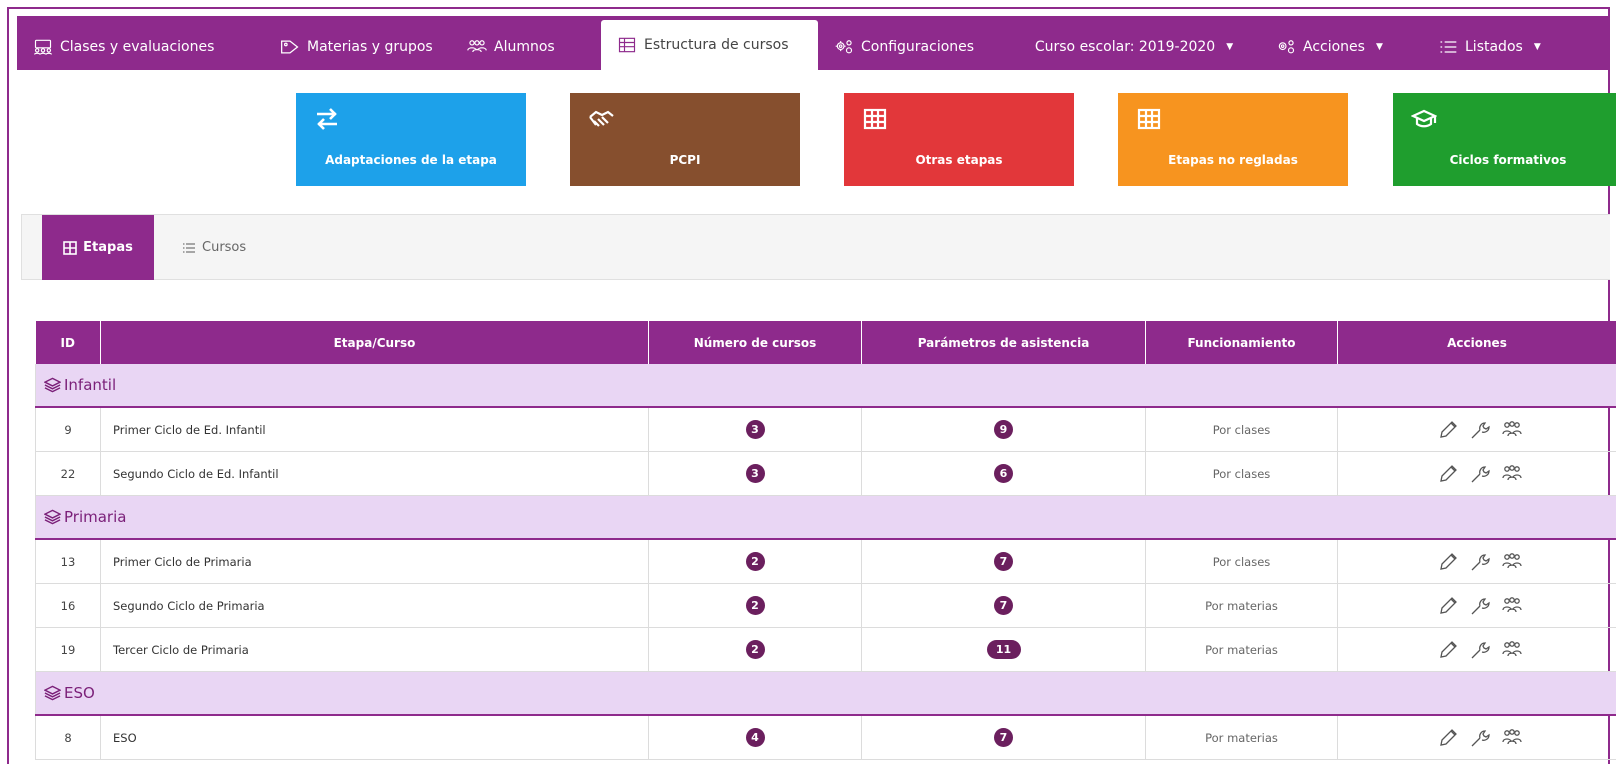 This screenshot has height=764, width=1616. What do you see at coordinates (1334, 47) in the screenshot?
I see `acciones-label: Acciones` at bounding box center [1334, 47].